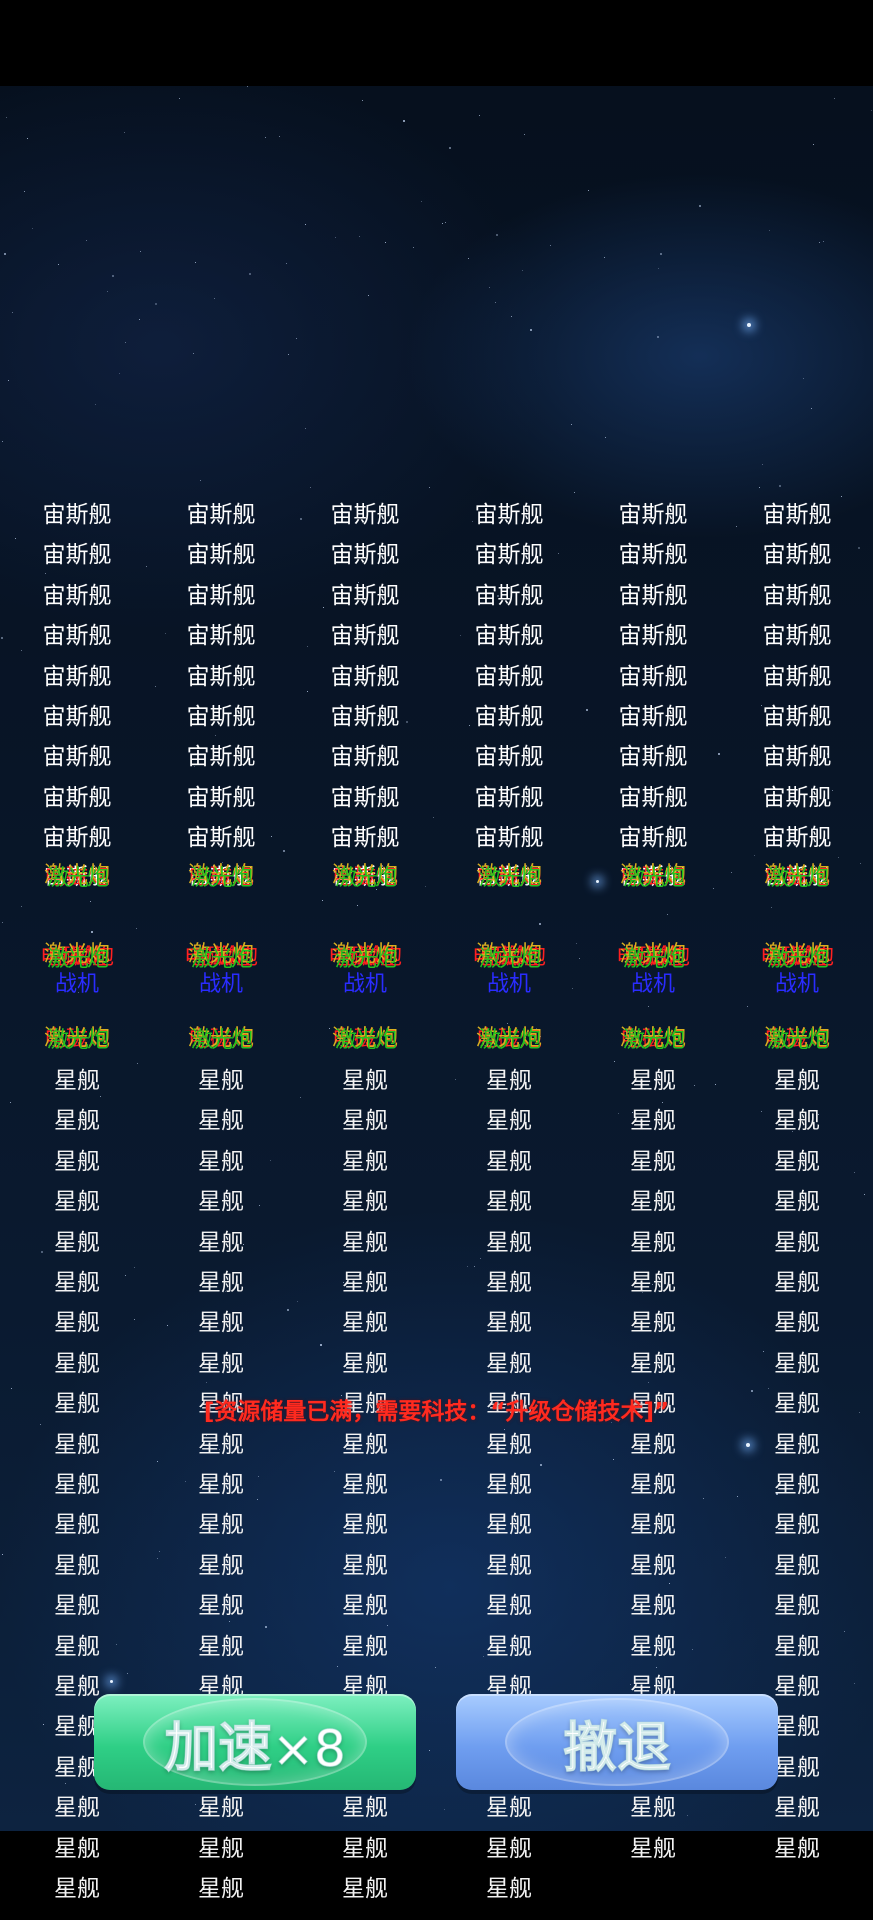 Image resolution: width=873 pixels, height=1920 pixels. Describe the element at coordinates (617, 1747) in the screenshot. I see `retreat-label: 撤退` at that location.